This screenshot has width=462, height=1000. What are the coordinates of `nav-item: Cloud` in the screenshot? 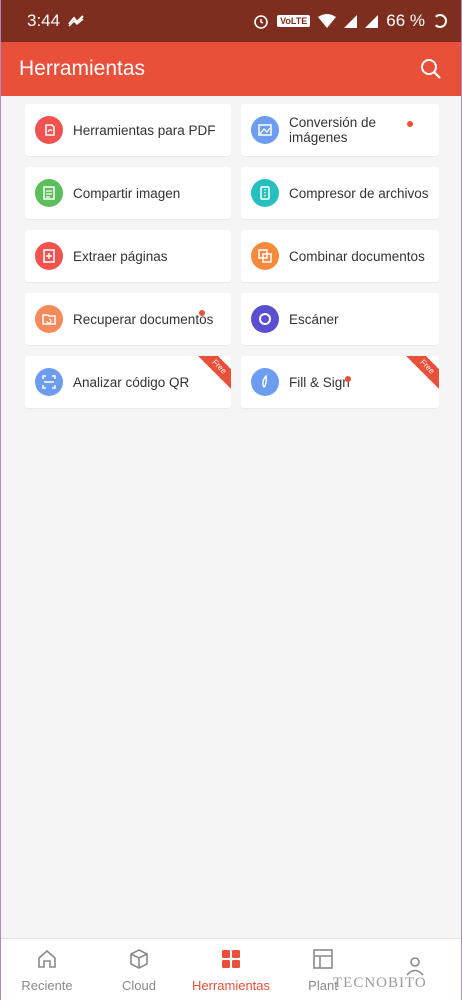 It's located at (139, 970).